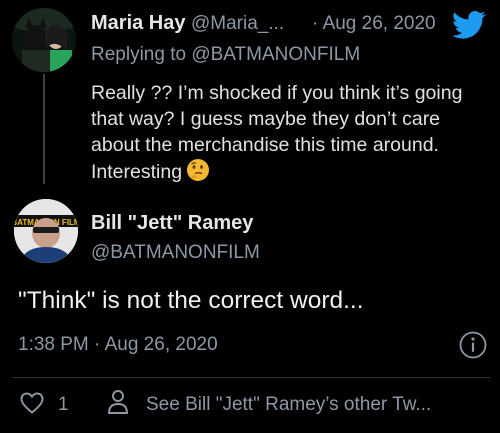 The image size is (500, 433). Describe the element at coordinates (172, 223) in the screenshot. I see `tweet-author-name: Bill "Jett" Ramey` at that location.